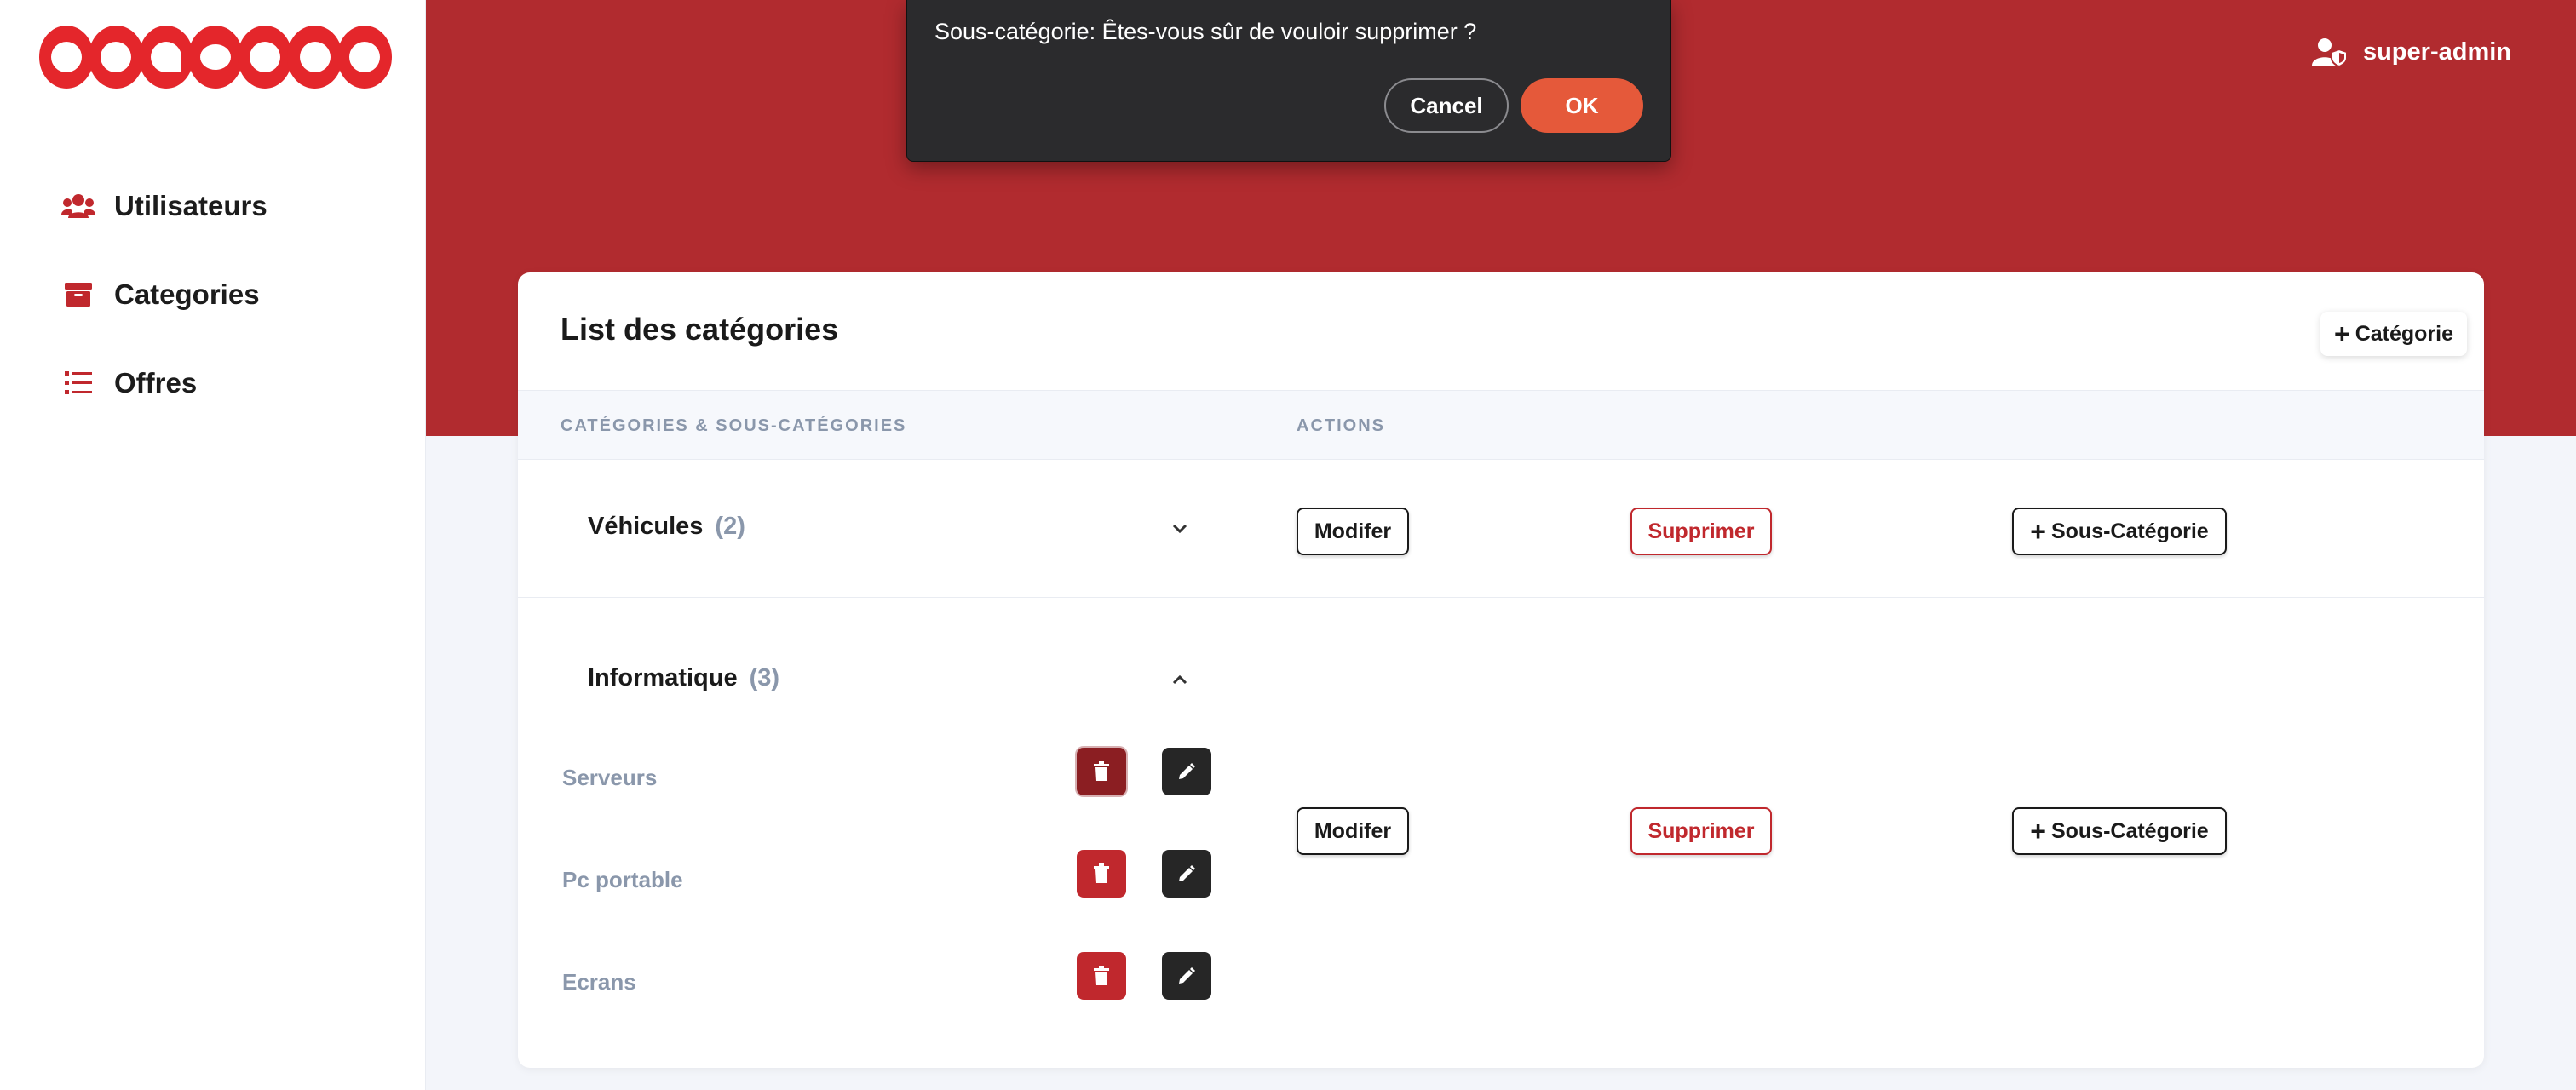 The image size is (2576, 1090). I want to click on sidebar-item-categories: Categories, so click(213, 294).